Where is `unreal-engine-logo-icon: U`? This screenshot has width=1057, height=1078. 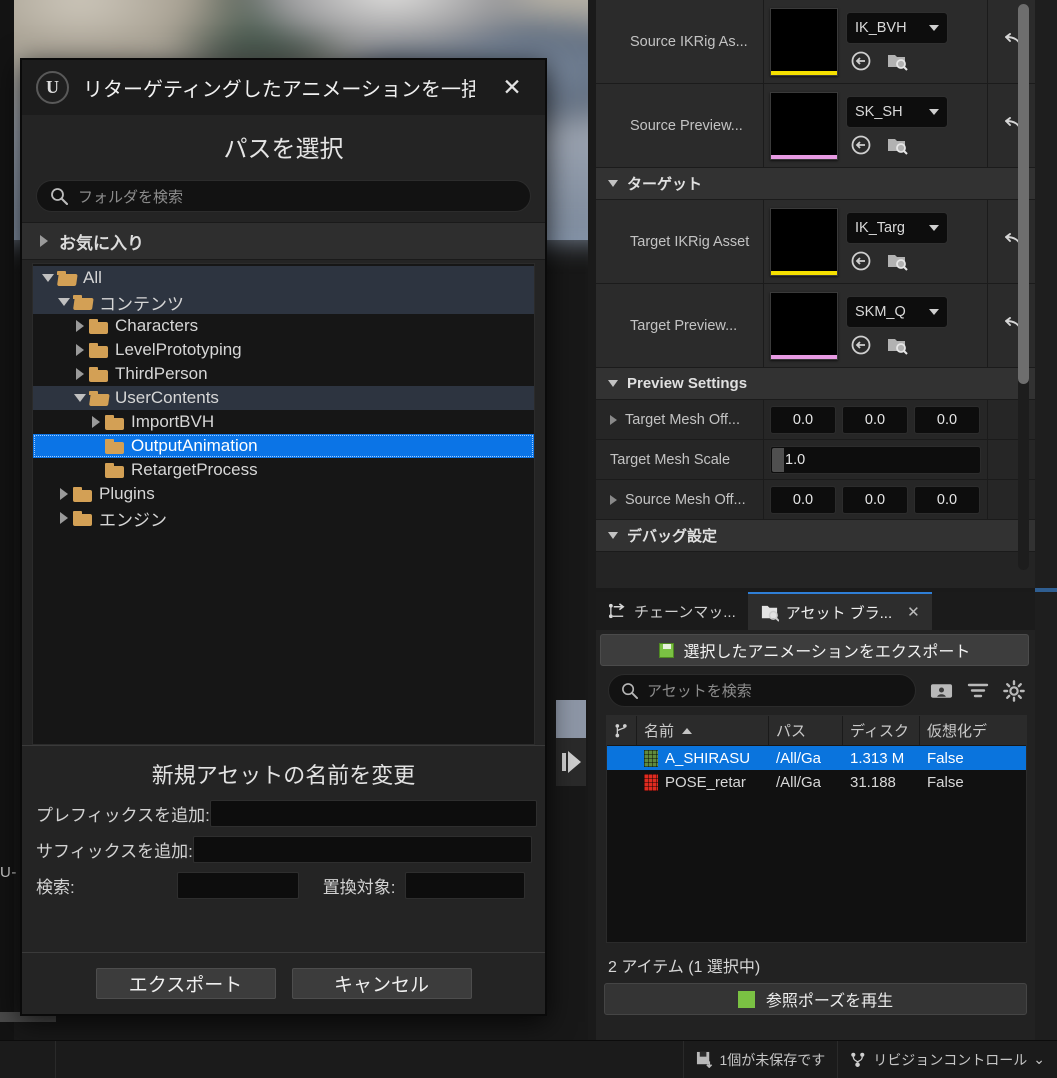 unreal-engine-logo-icon: U is located at coordinates (52, 87).